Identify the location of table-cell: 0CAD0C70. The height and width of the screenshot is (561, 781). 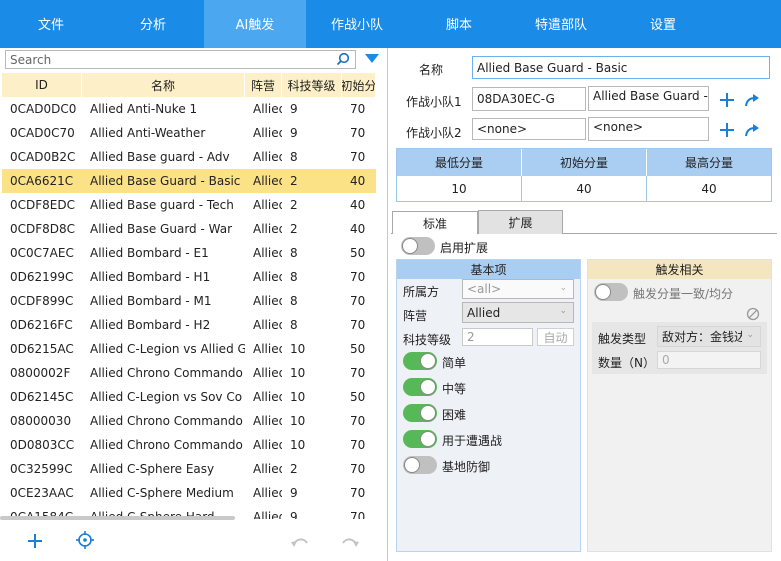
(42, 133).